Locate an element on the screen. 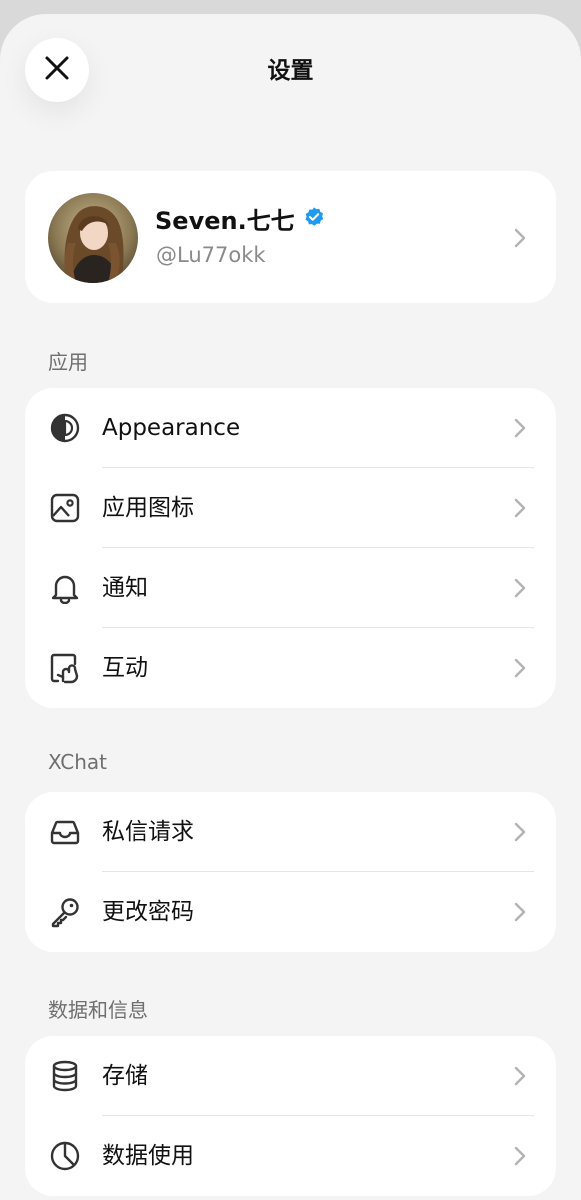 This screenshot has width=581, height=1200. settings-row-label: Appearance is located at coordinates (171, 428).